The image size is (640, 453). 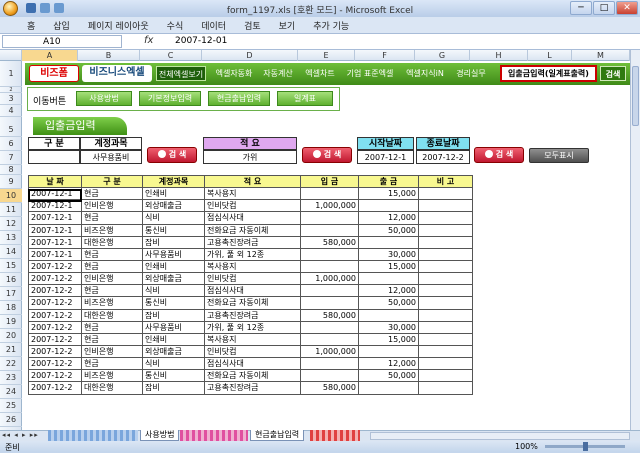 What do you see at coordinates (329, 388) in the screenshot?
I see `deposit-cell: 580,000` at bounding box center [329, 388].